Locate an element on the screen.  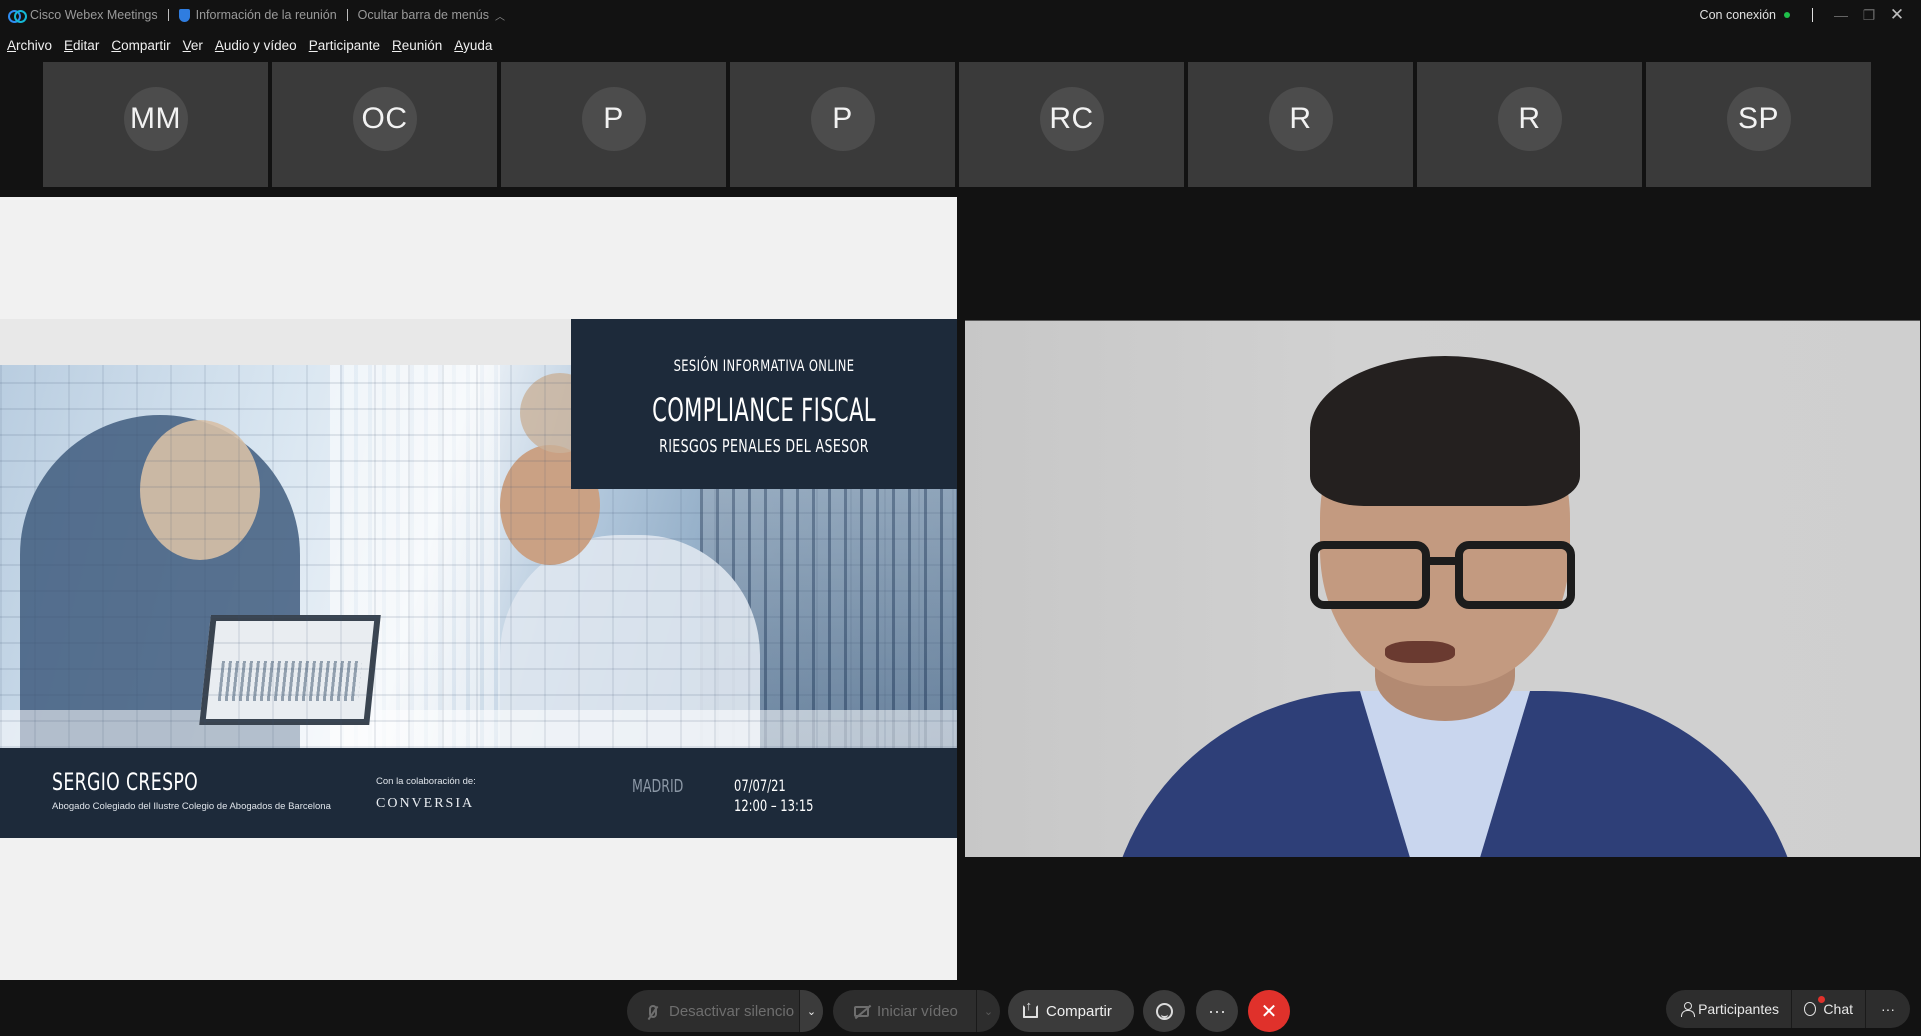
menu-compartir: Compartir is located at coordinates (140, 45).